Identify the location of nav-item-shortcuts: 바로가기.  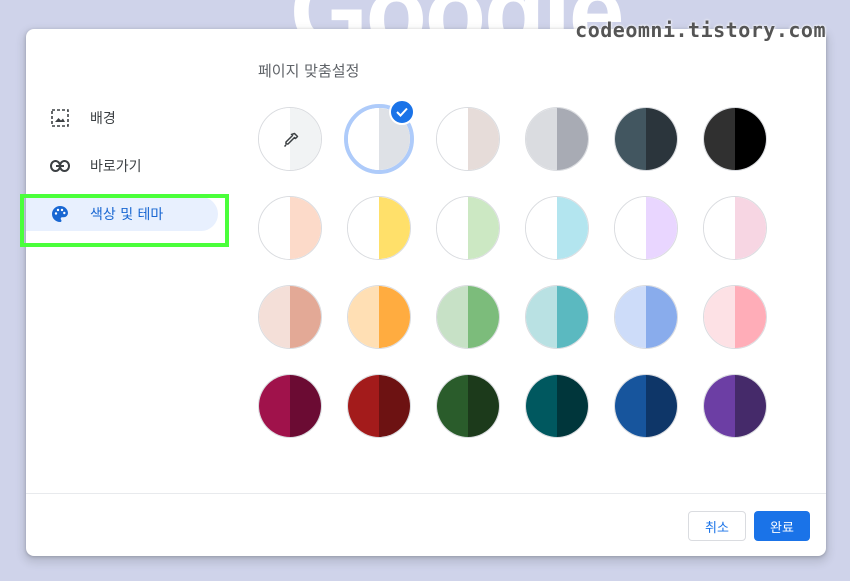
(122, 166).